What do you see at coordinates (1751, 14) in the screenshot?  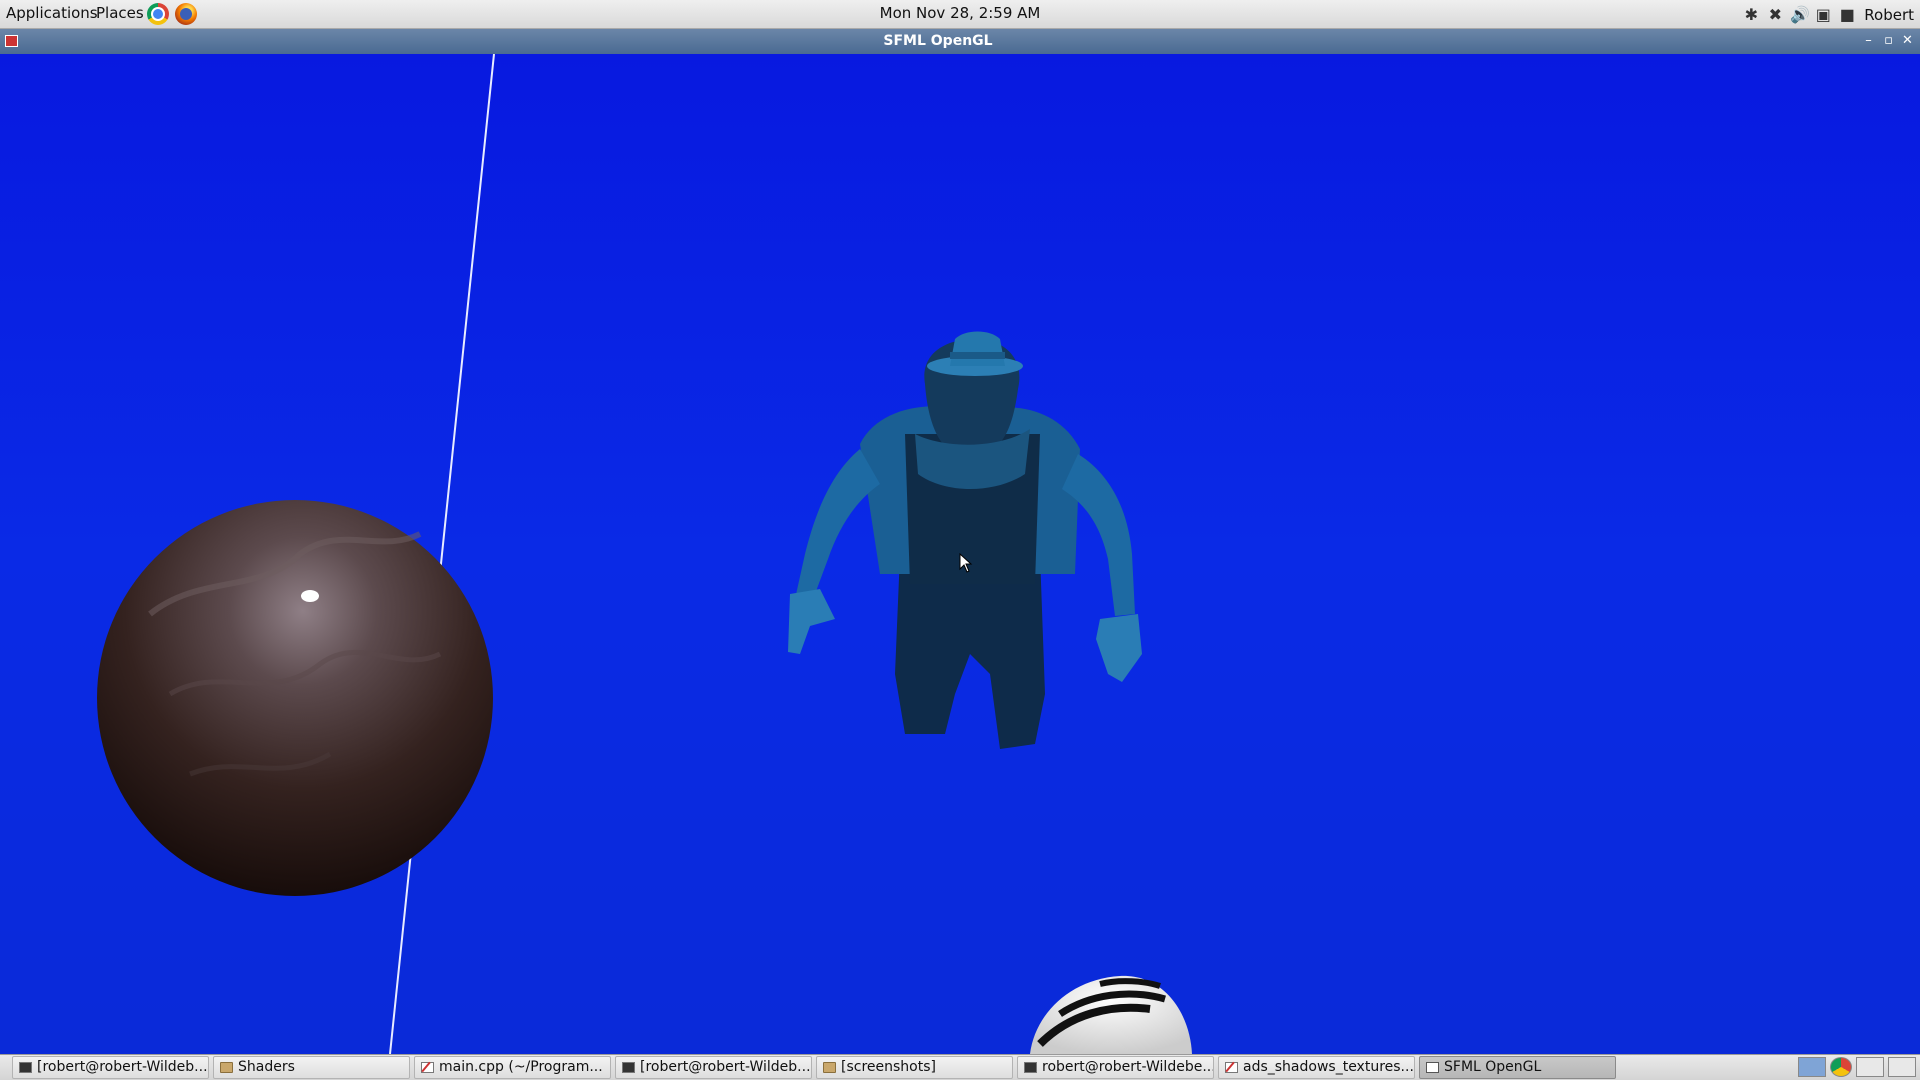 I see `bluetooth-icon: ✱` at bounding box center [1751, 14].